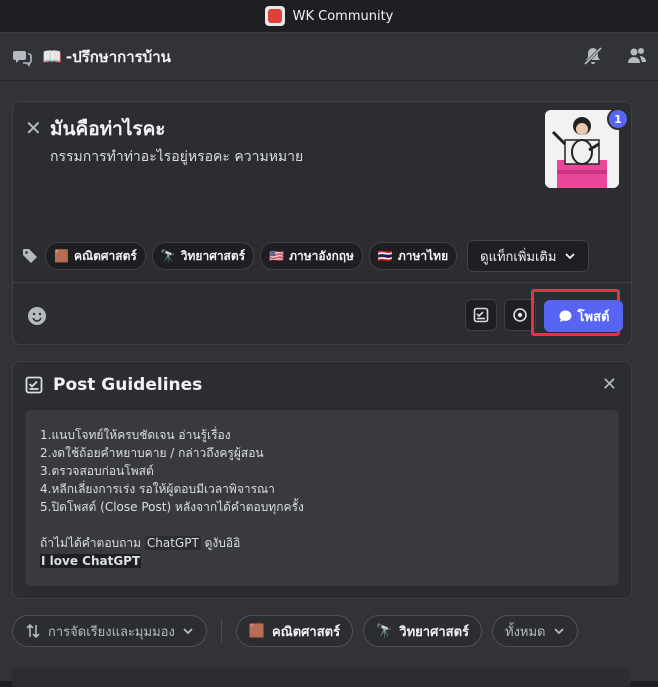 This screenshot has width=658, height=687. Describe the element at coordinates (52, 56) in the screenshot. I see `book-icon: 📖` at that location.